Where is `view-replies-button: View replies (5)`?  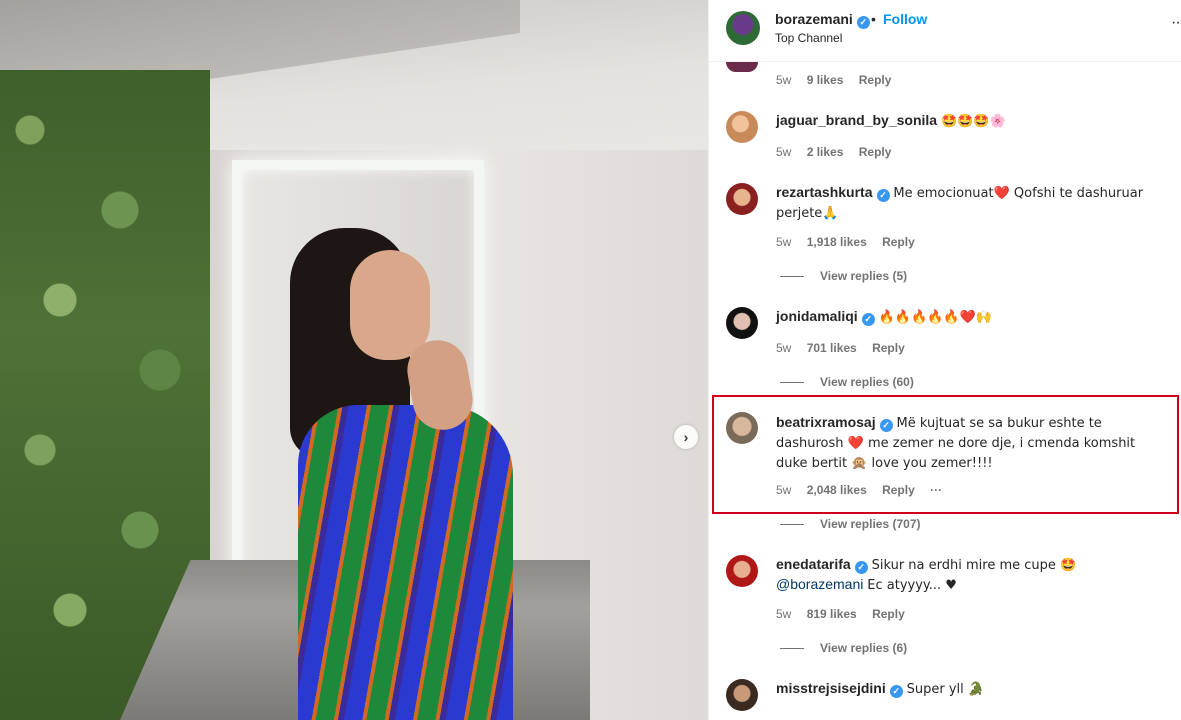
view-replies-button: View replies (5) is located at coordinates (843, 276).